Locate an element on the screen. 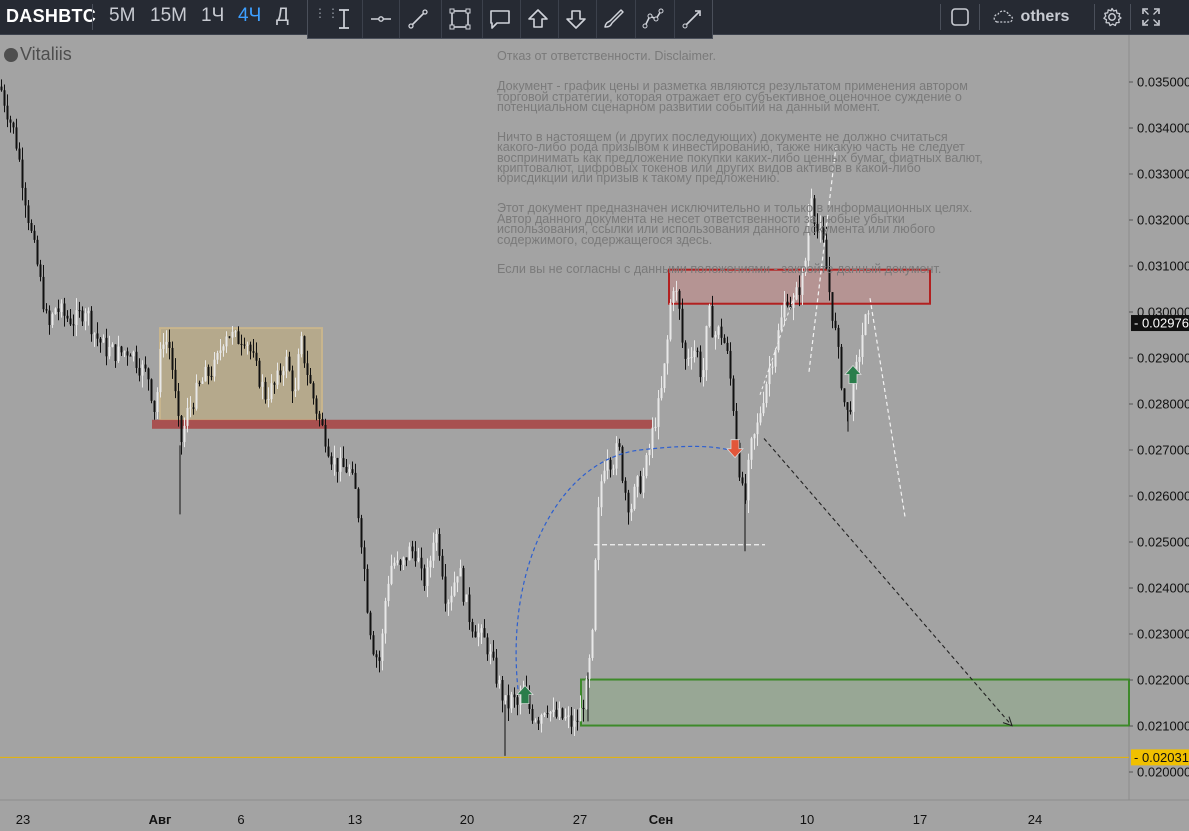  text-cursor-tool is located at coordinates (344, 19).